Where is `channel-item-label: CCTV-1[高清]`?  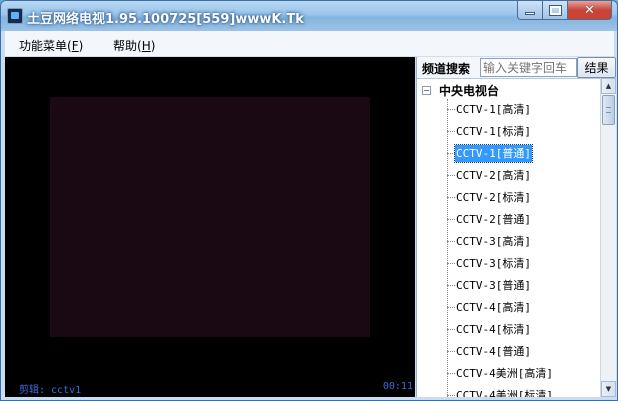 channel-item-label: CCTV-1[高清] is located at coordinates (493, 109).